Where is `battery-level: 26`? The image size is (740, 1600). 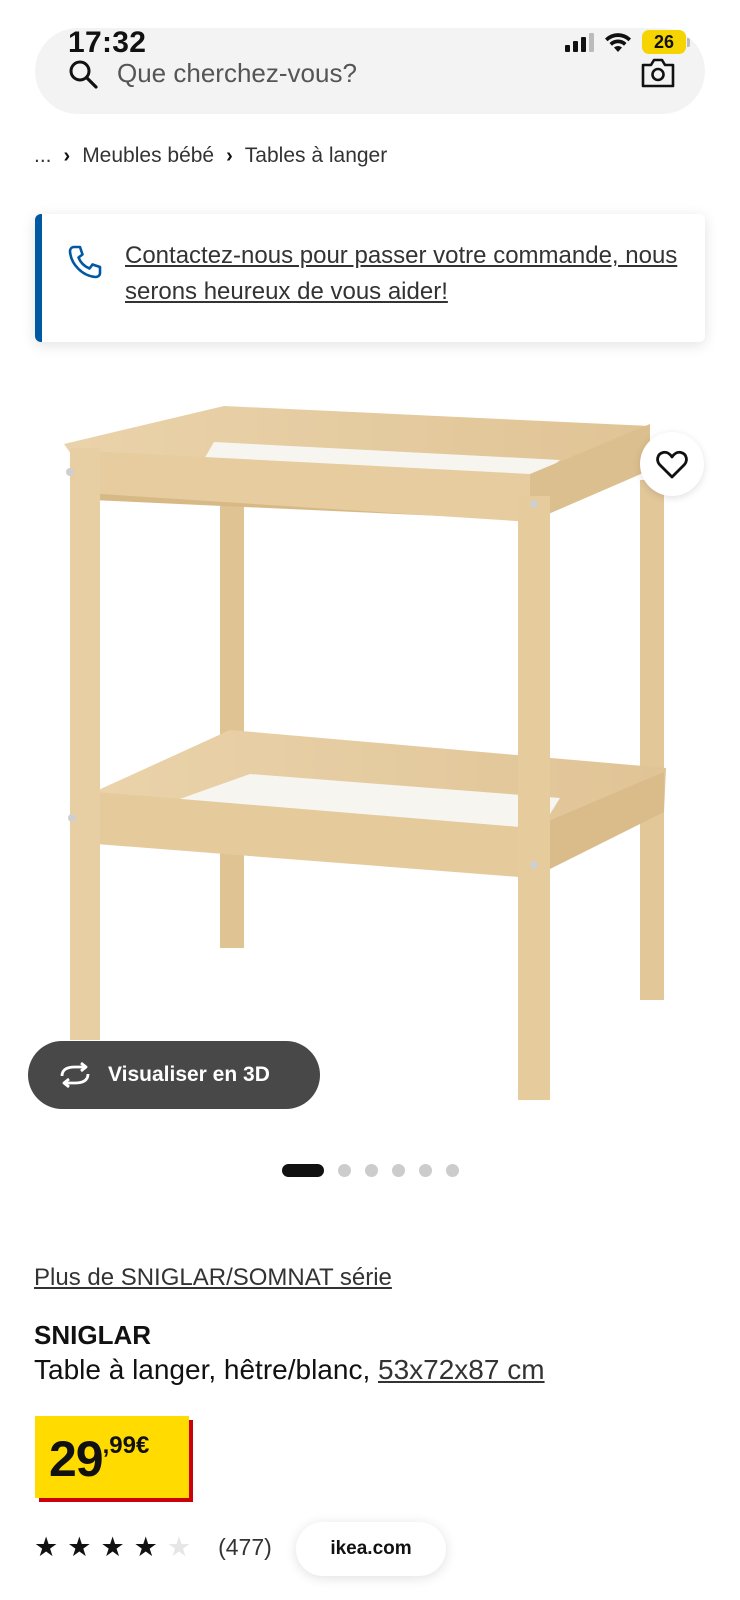
battery-level: 26 is located at coordinates (664, 42).